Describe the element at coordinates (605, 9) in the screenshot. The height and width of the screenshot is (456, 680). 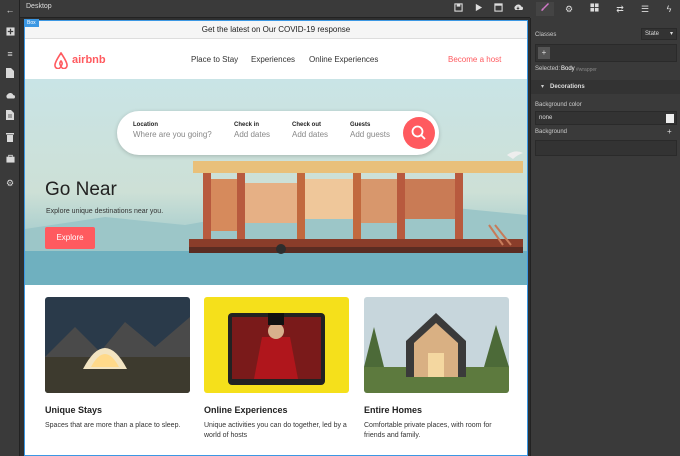
I see `panel-tabs: ⚙ ⇄ ☰ ϟ` at that location.